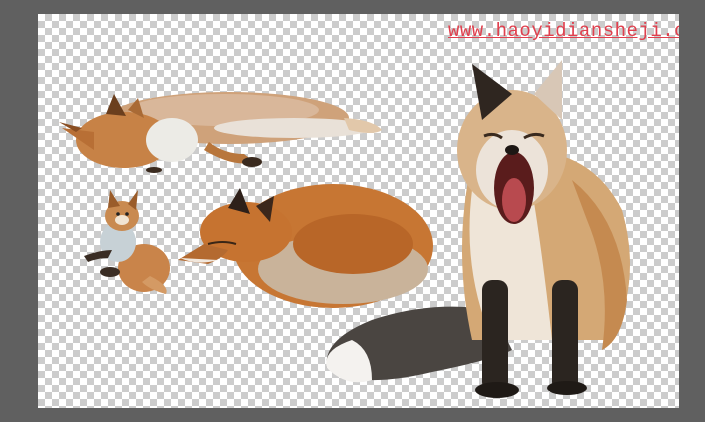 This screenshot has width=705, height=422. I want to click on watermark-text: www.haoyidiansheji.com, so click(563, 31).